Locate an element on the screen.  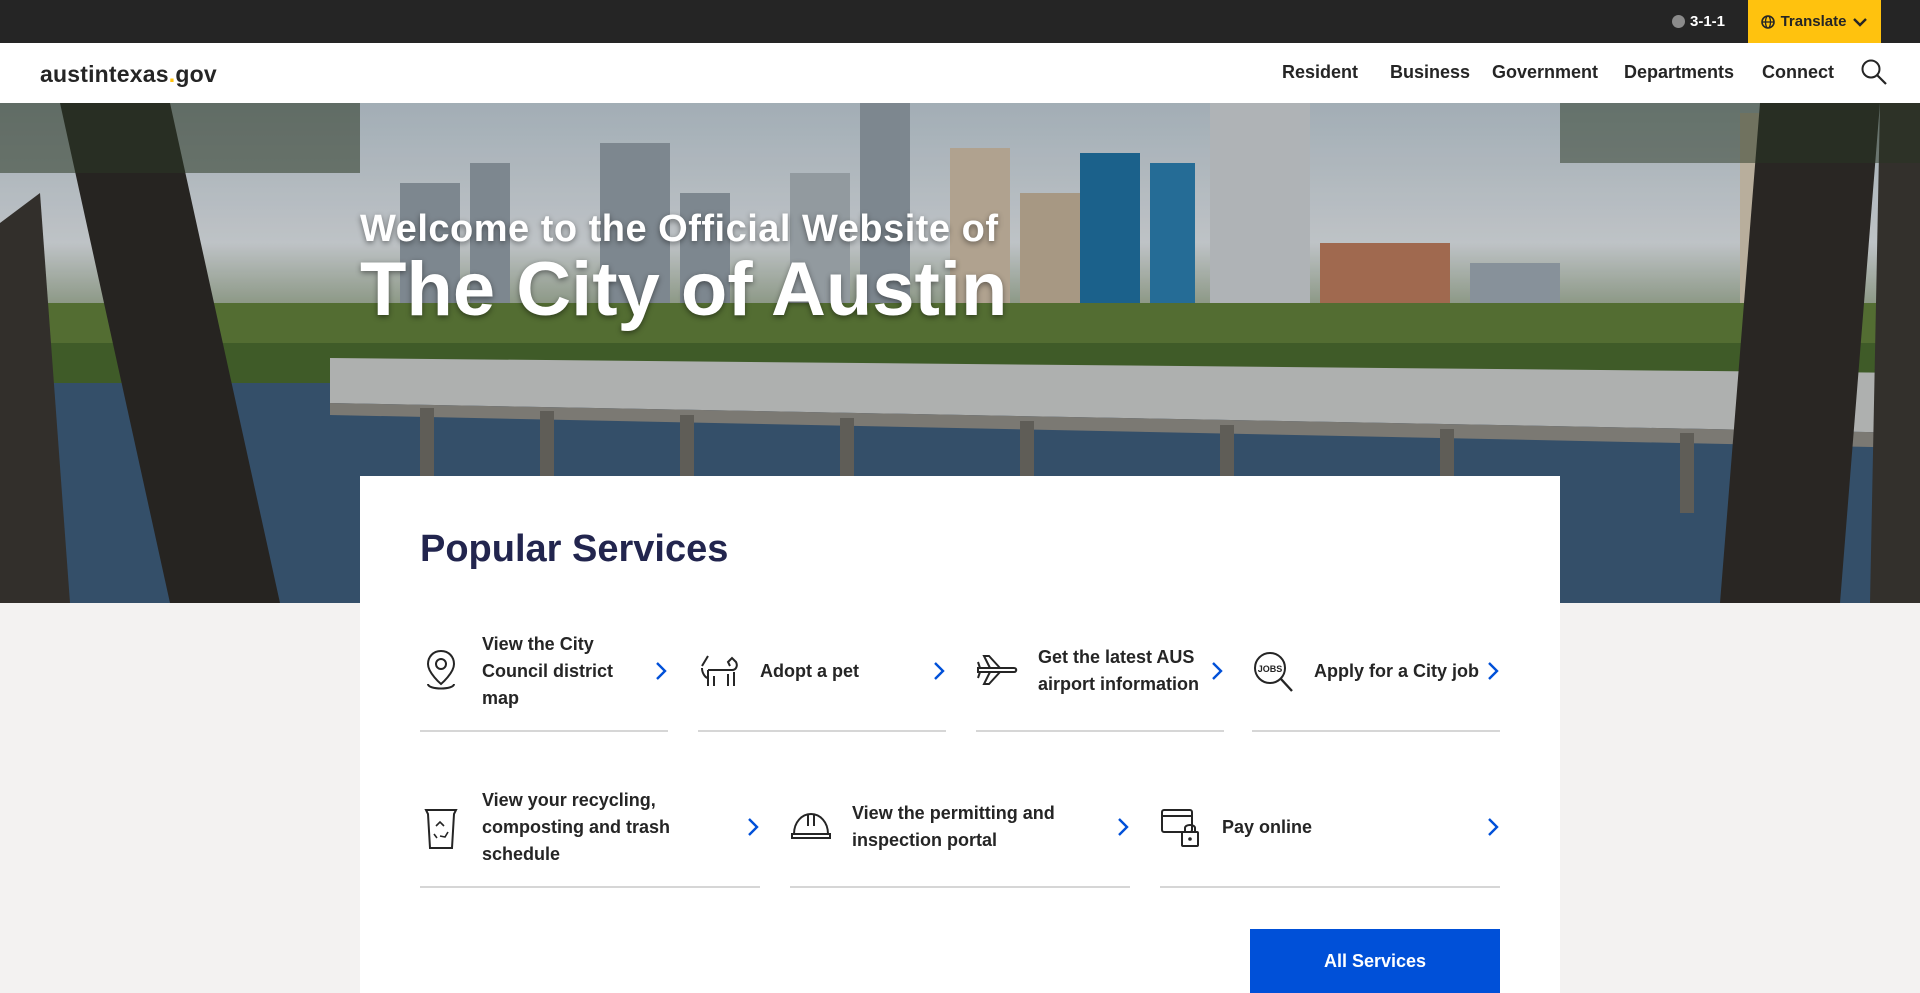
airplane-icon is located at coordinates (997, 670).